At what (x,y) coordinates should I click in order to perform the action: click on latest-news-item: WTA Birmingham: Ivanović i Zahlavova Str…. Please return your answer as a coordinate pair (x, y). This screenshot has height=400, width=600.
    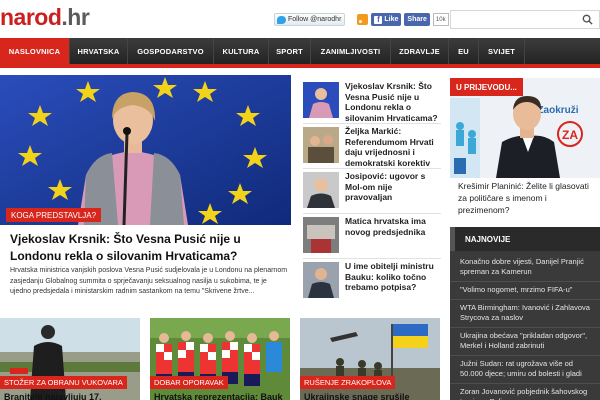
    Looking at the image, I should click on (525, 314).